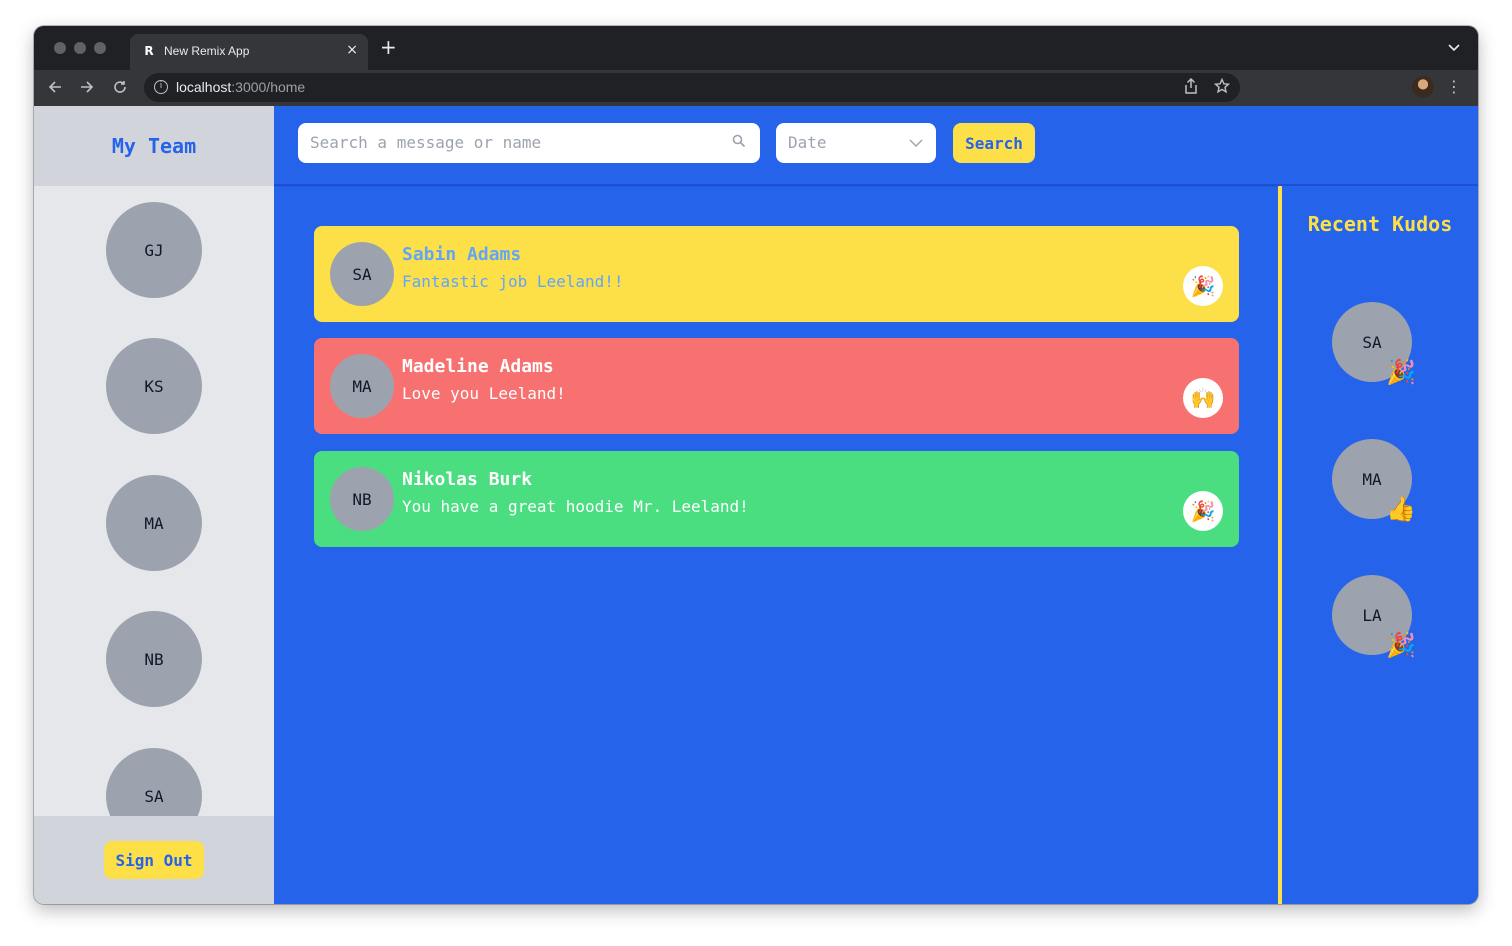 The height and width of the screenshot is (946, 1512). I want to click on team-member-avatar: KS, so click(154, 386).